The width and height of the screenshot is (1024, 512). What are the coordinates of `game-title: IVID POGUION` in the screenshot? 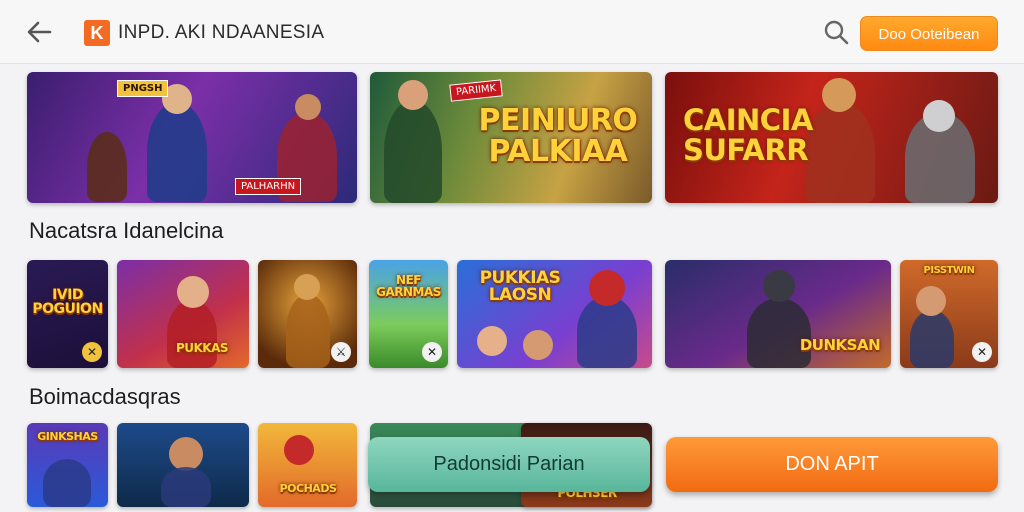 It's located at (67, 302).